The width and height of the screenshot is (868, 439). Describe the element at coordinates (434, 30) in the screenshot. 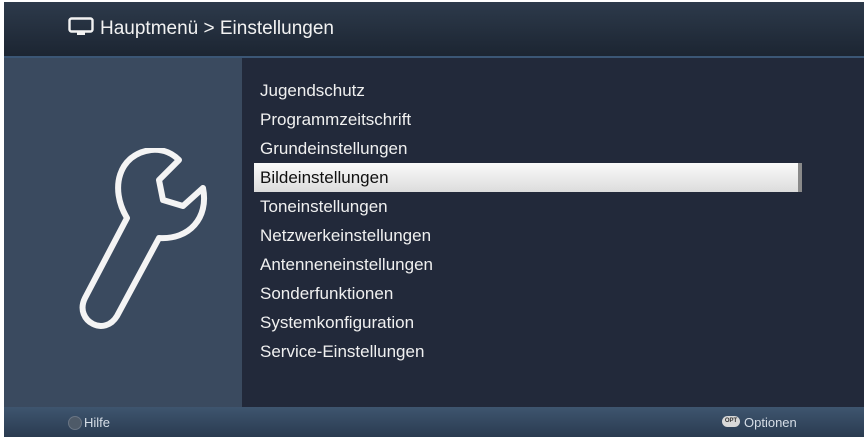

I see `header-bar: Hauptmenü > Einstellungen` at that location.